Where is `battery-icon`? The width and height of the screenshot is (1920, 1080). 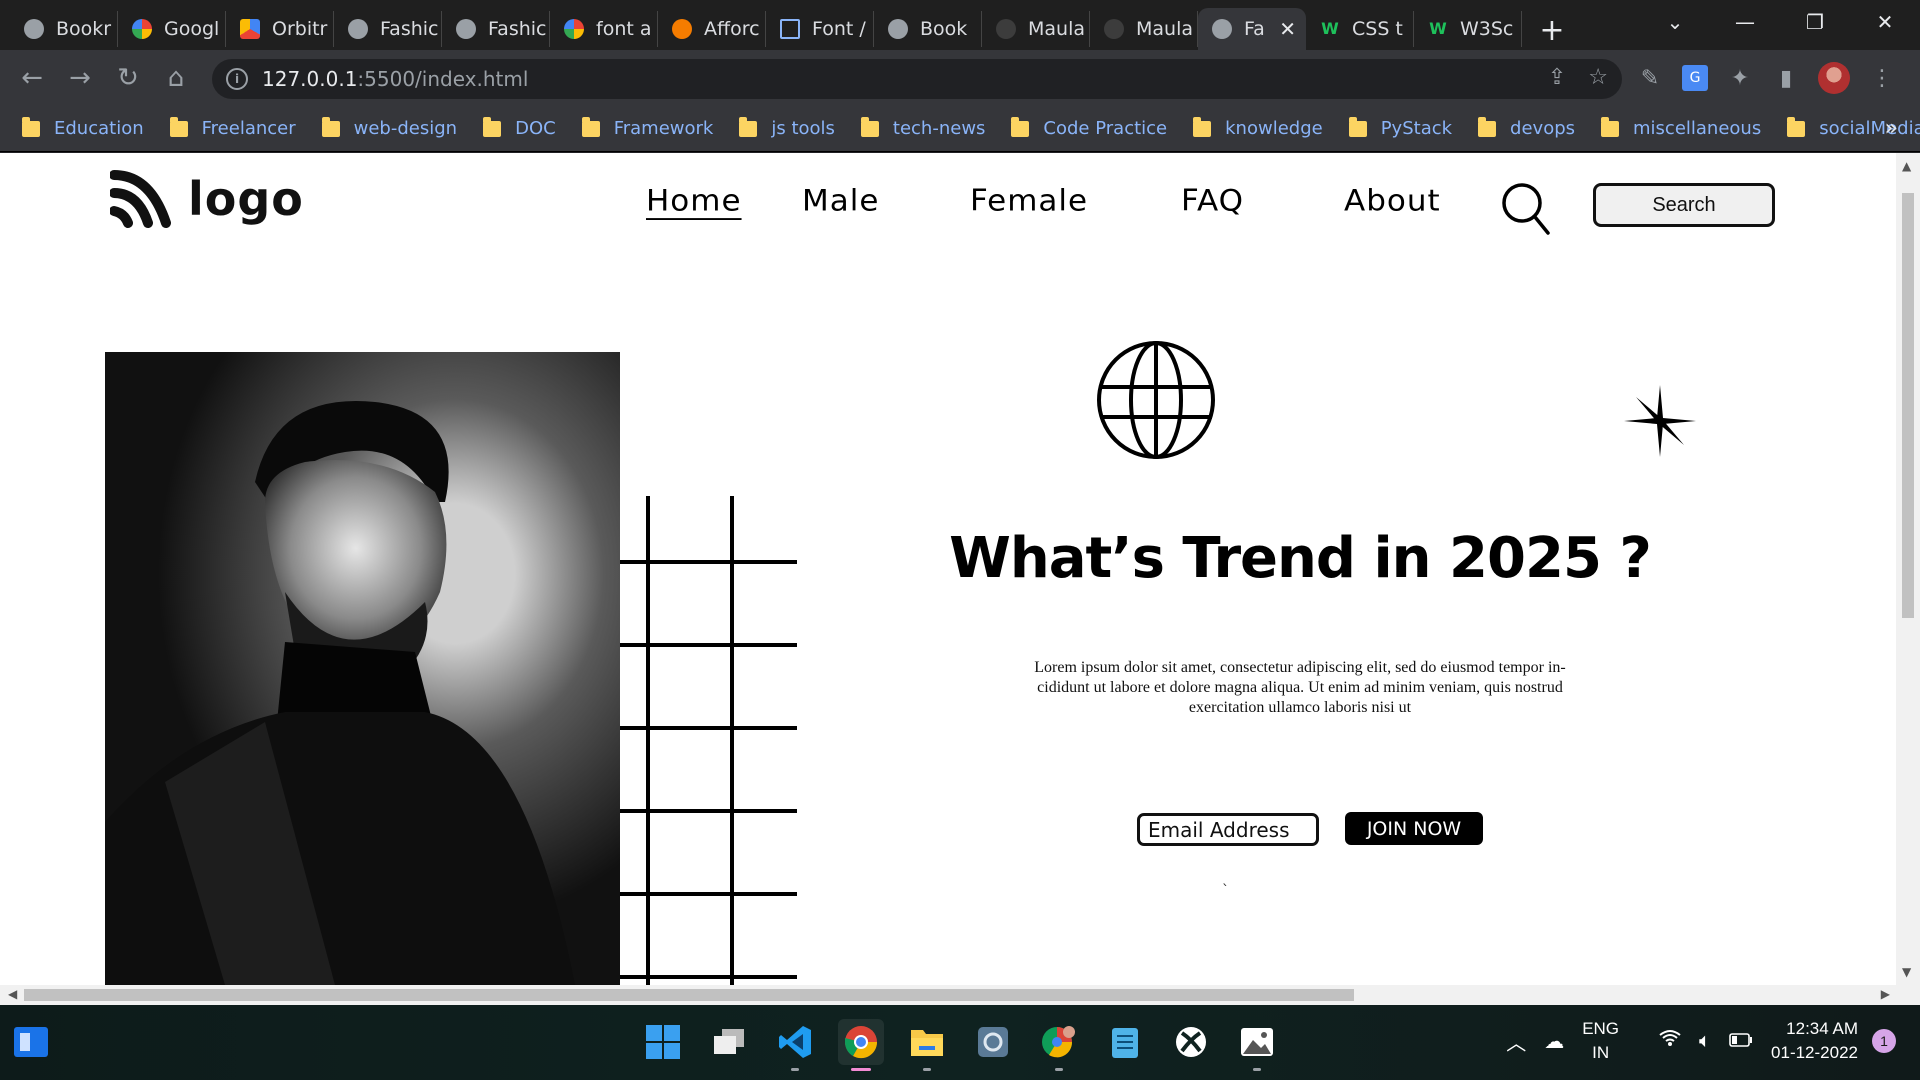
battery-icon is located at coordinates (1741, 1041).